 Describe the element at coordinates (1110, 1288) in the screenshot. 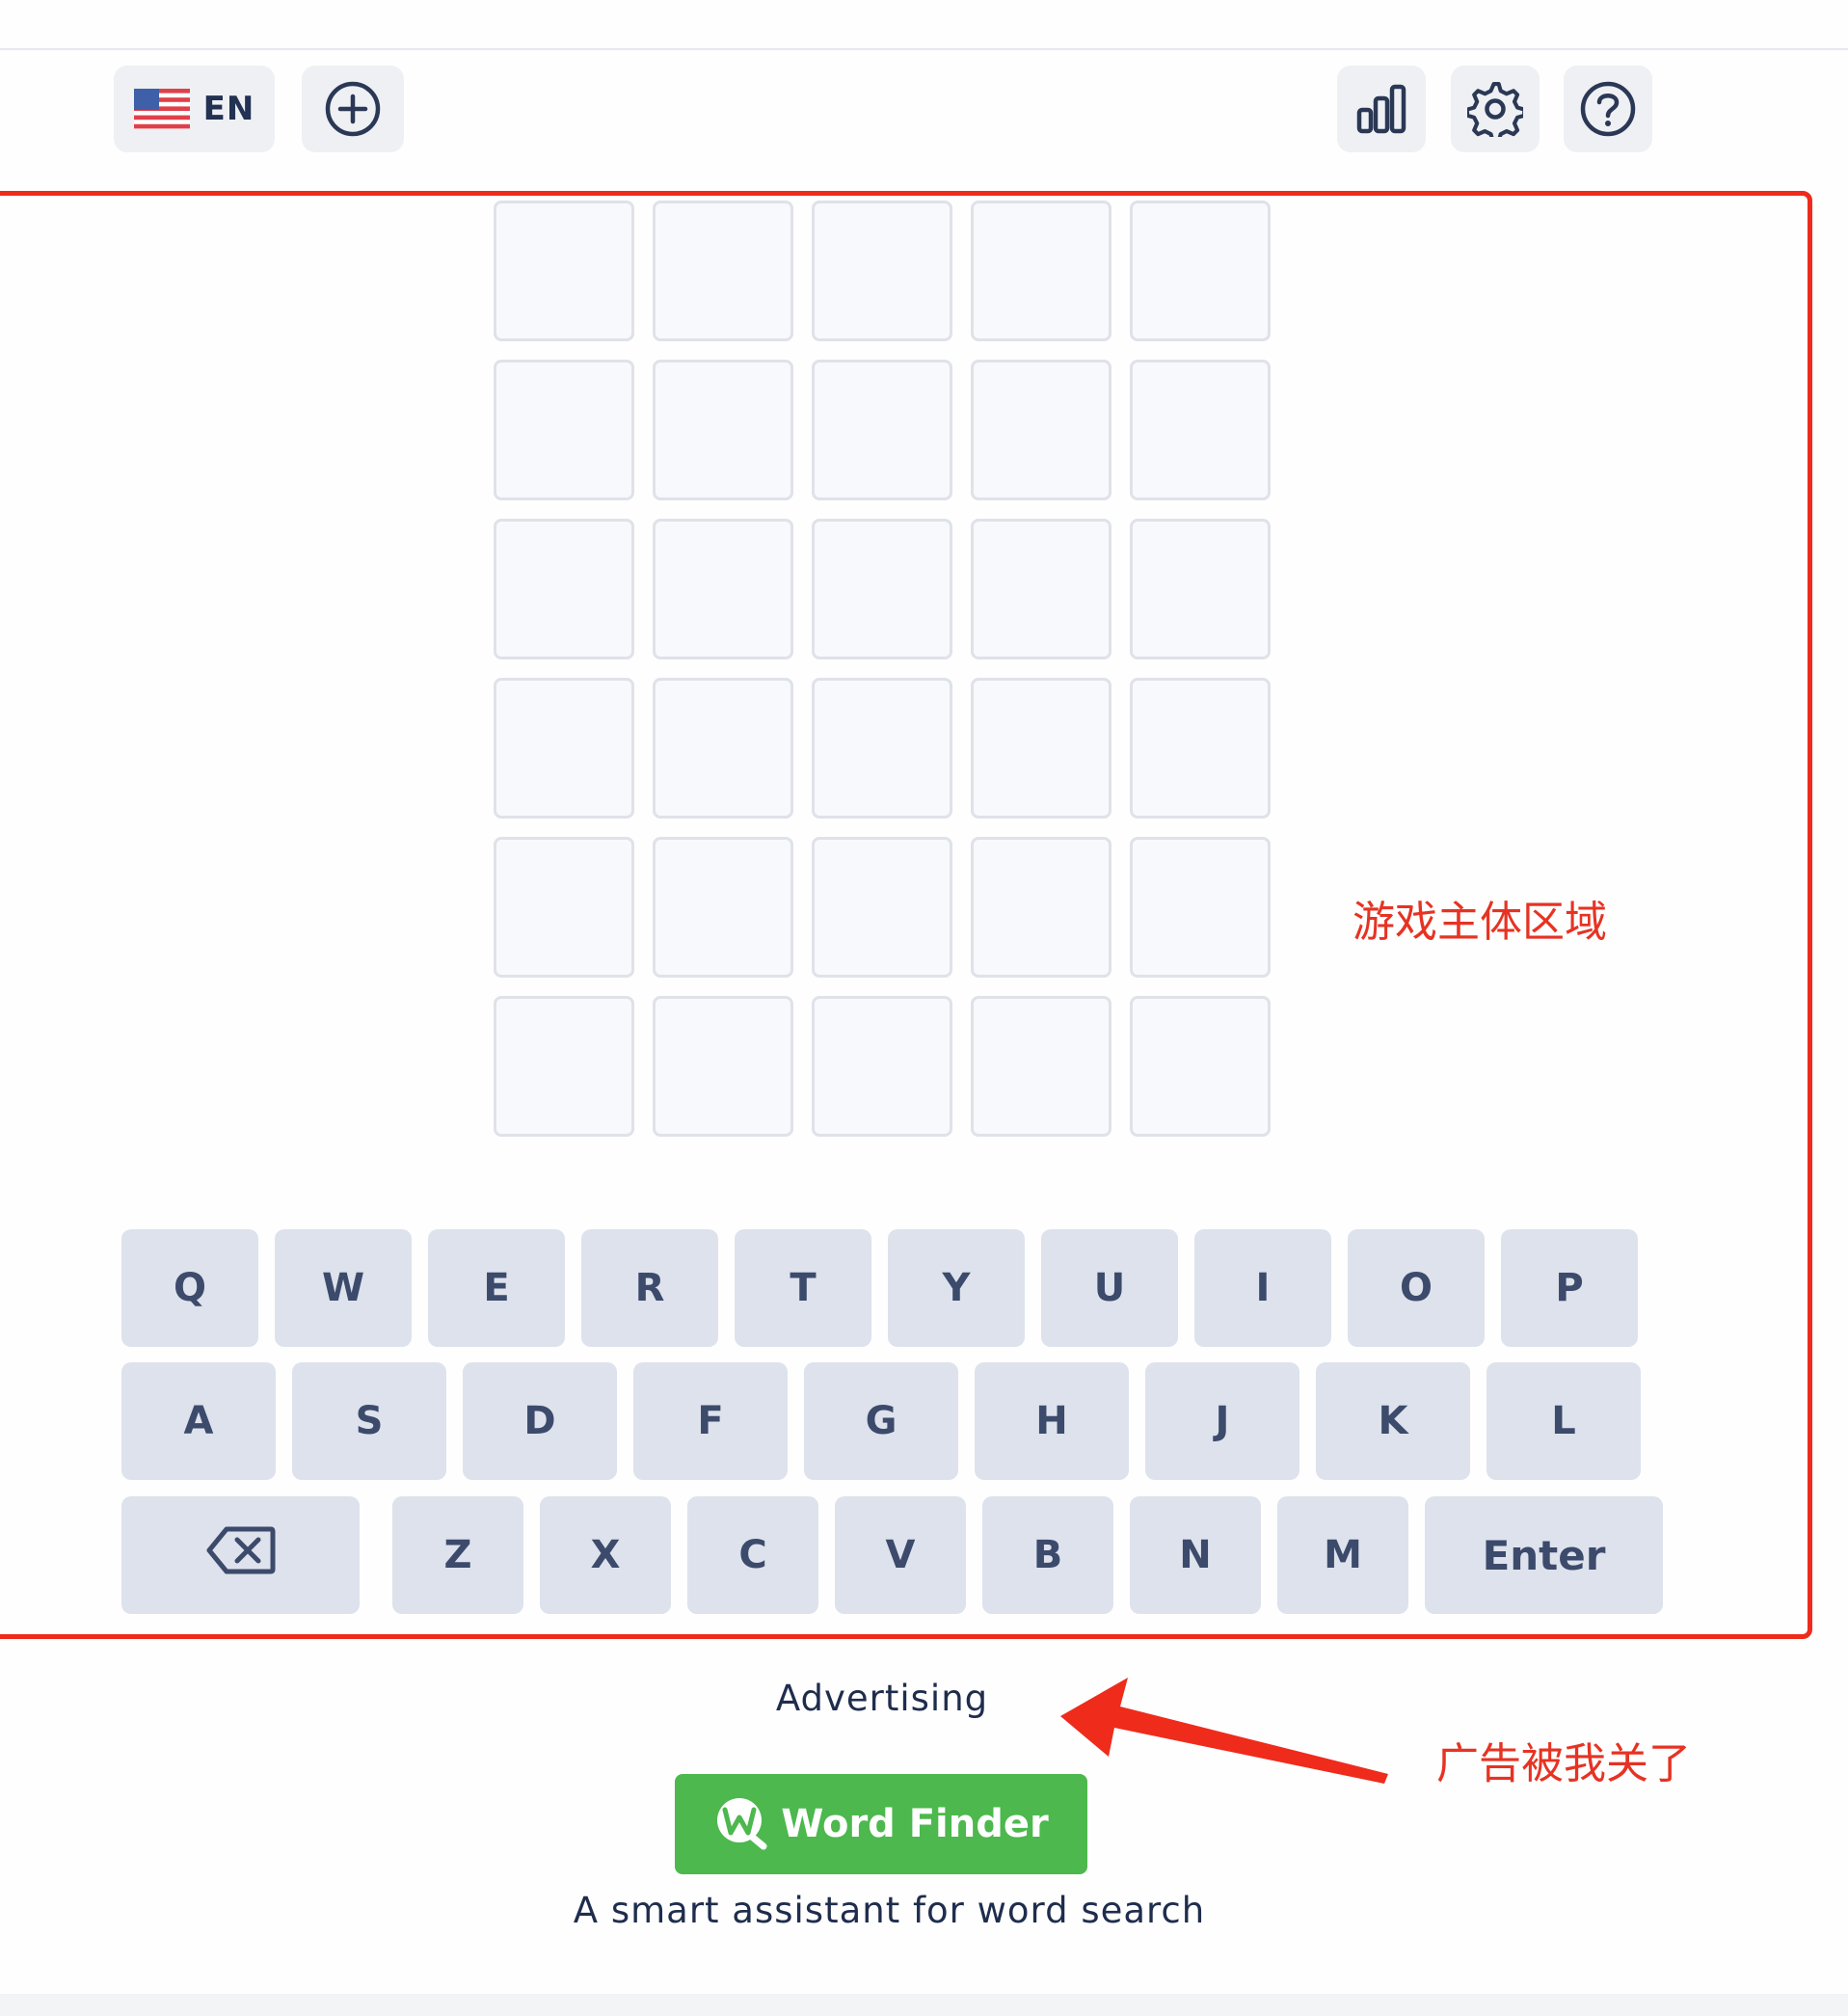

I see `key-u: U` at that location.